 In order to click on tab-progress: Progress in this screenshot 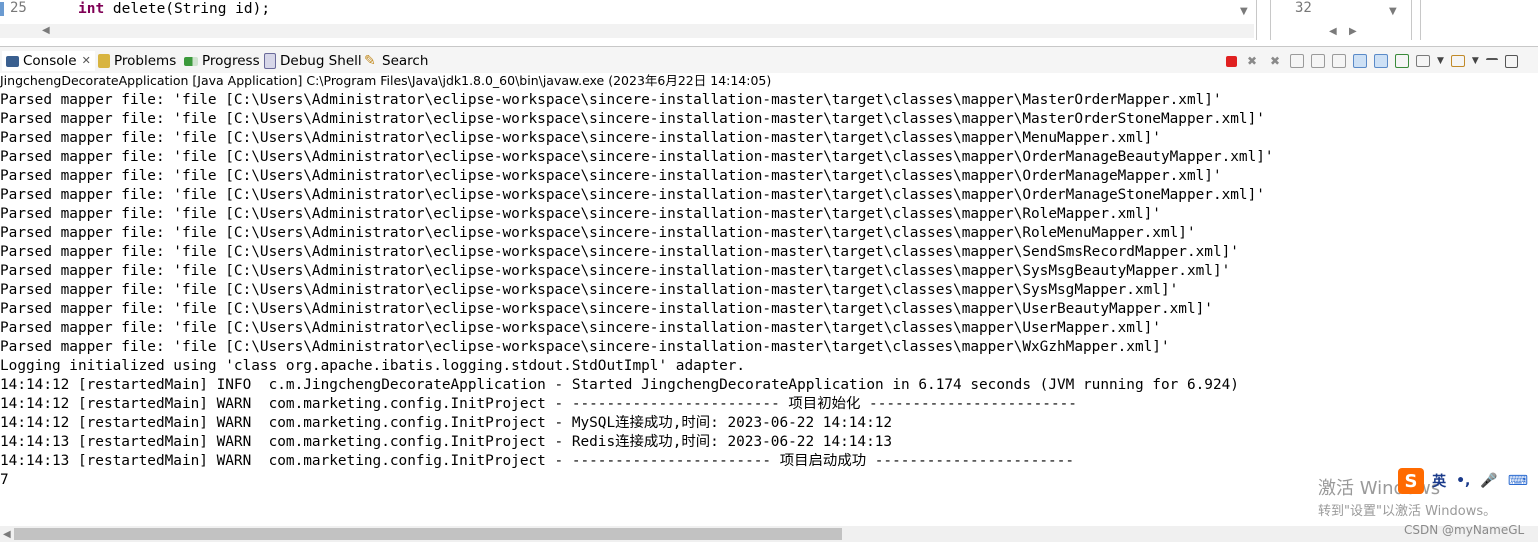, I will do `click(222, 61)`.